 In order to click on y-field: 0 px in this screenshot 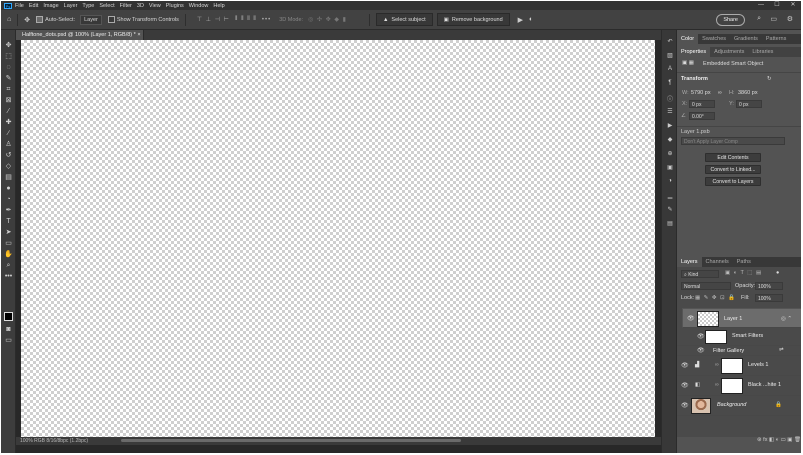, I will do `click(749, 104)`.